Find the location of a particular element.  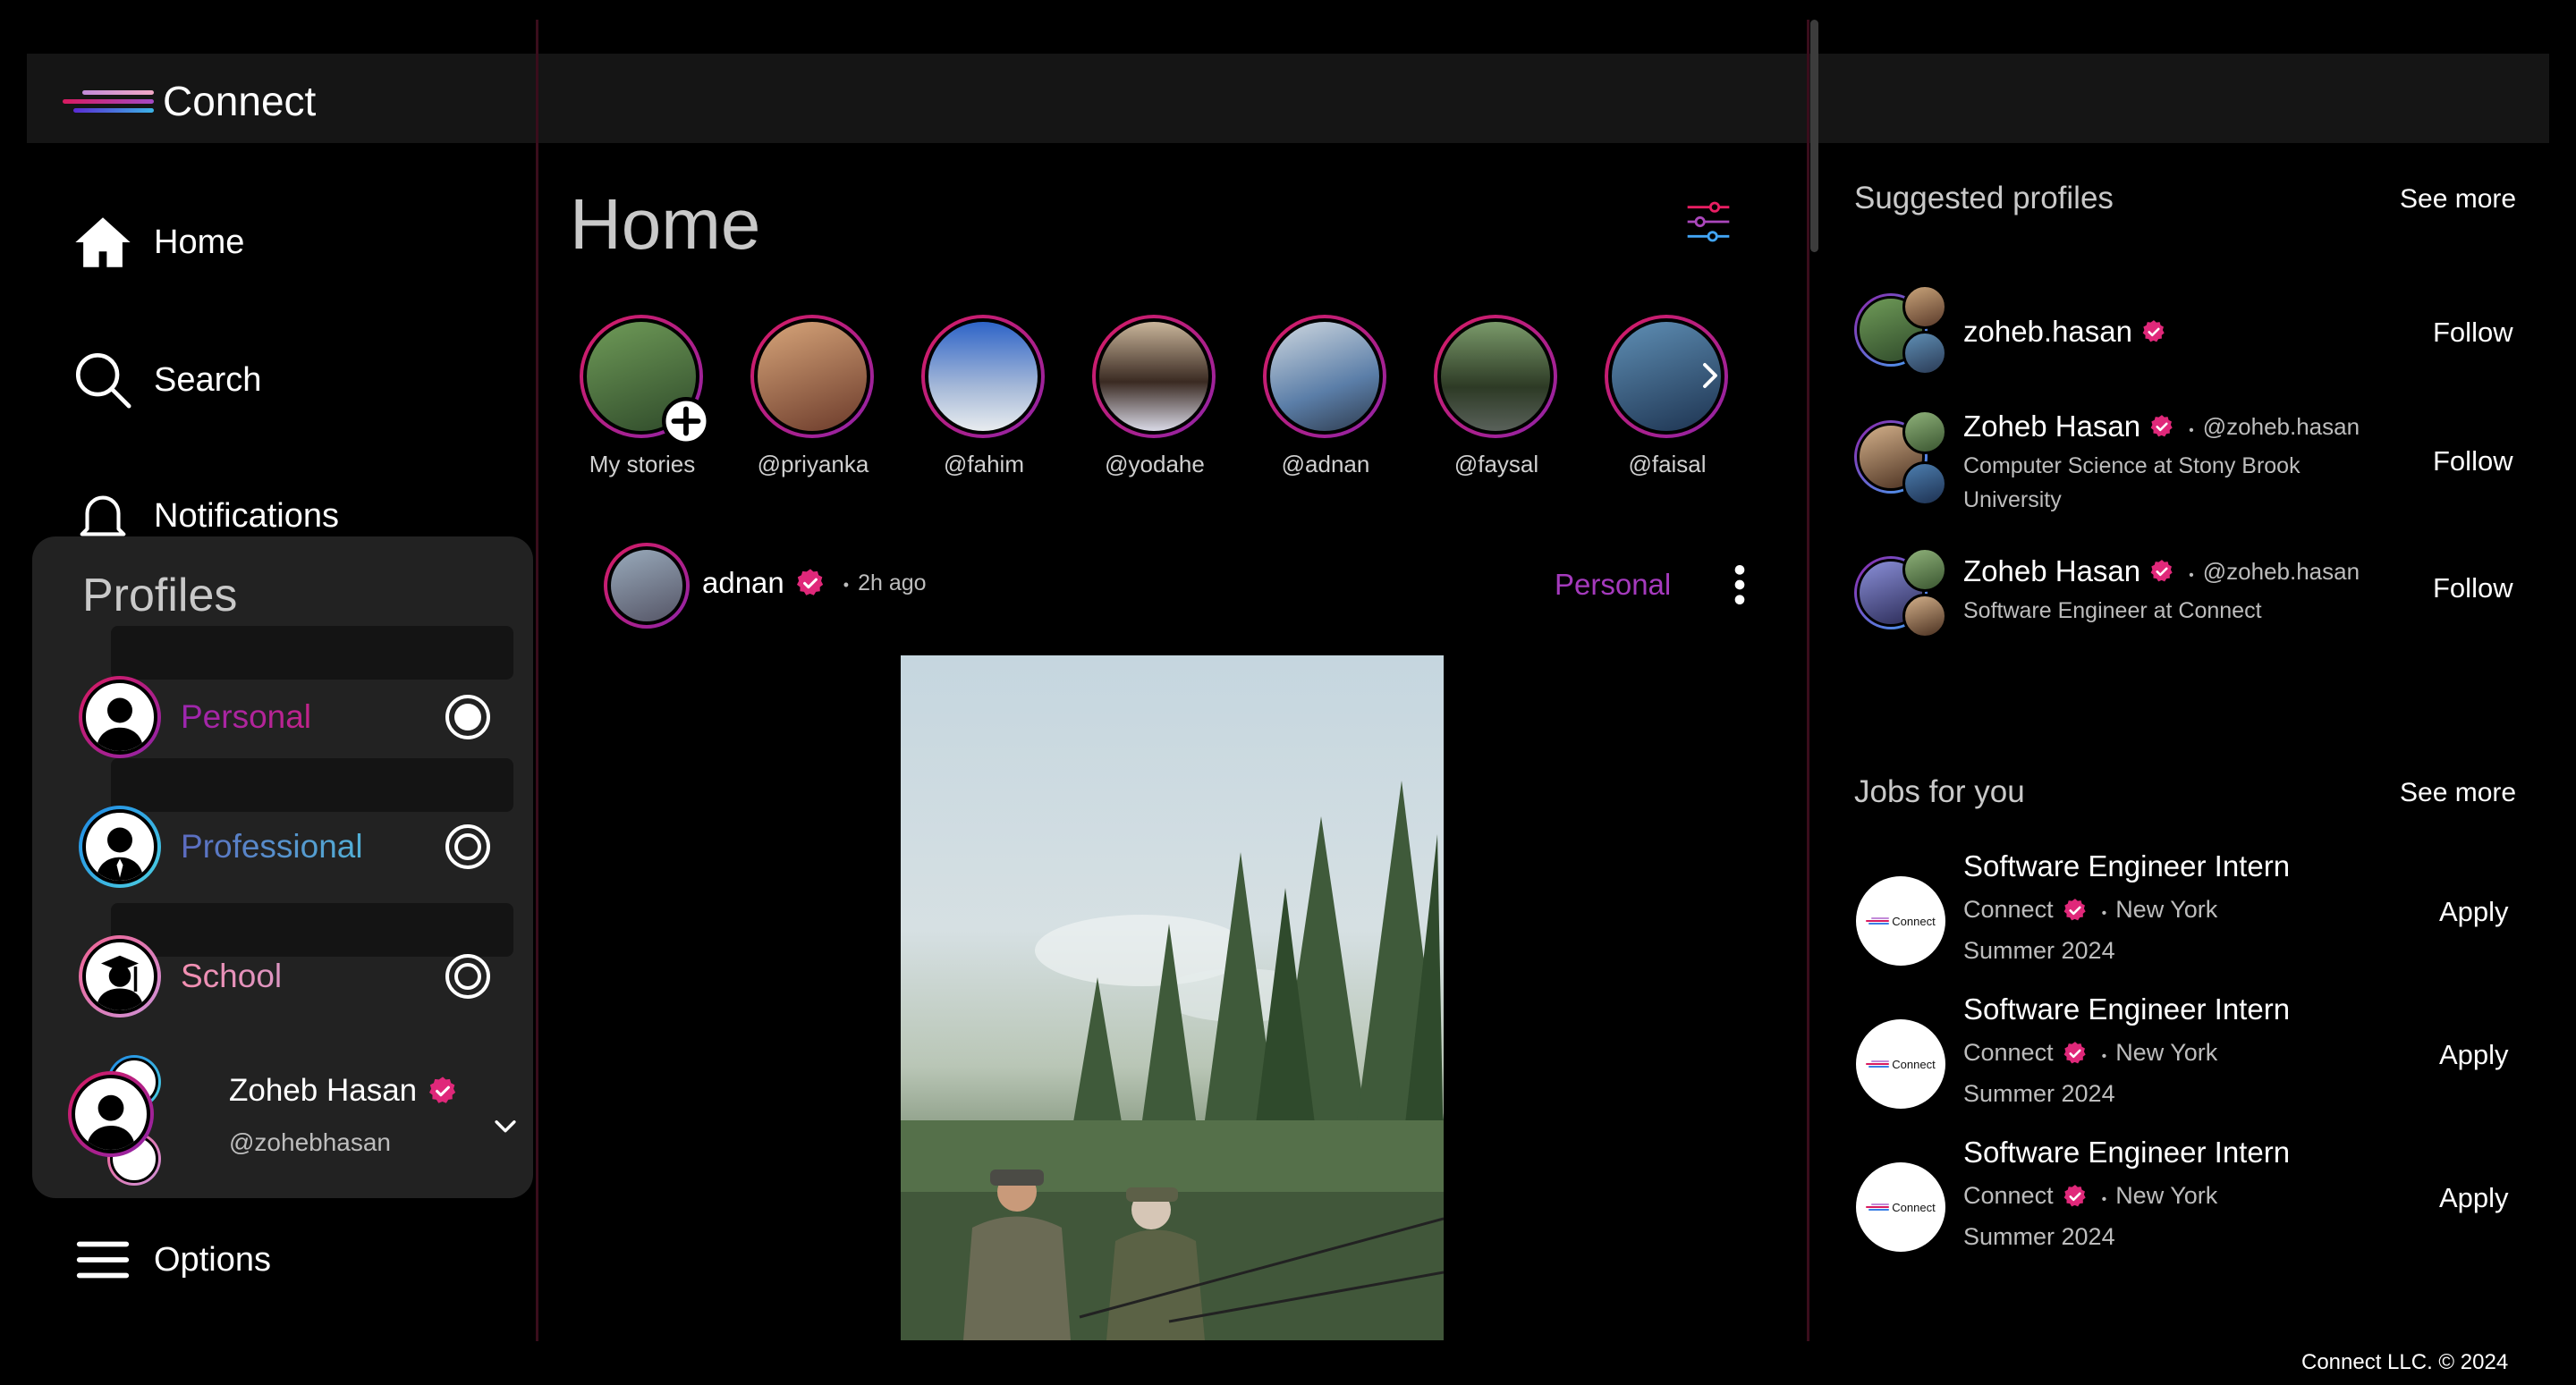

suggested-profile-row: zoheb.hasan Follow is located at coordinates (2185, 333).